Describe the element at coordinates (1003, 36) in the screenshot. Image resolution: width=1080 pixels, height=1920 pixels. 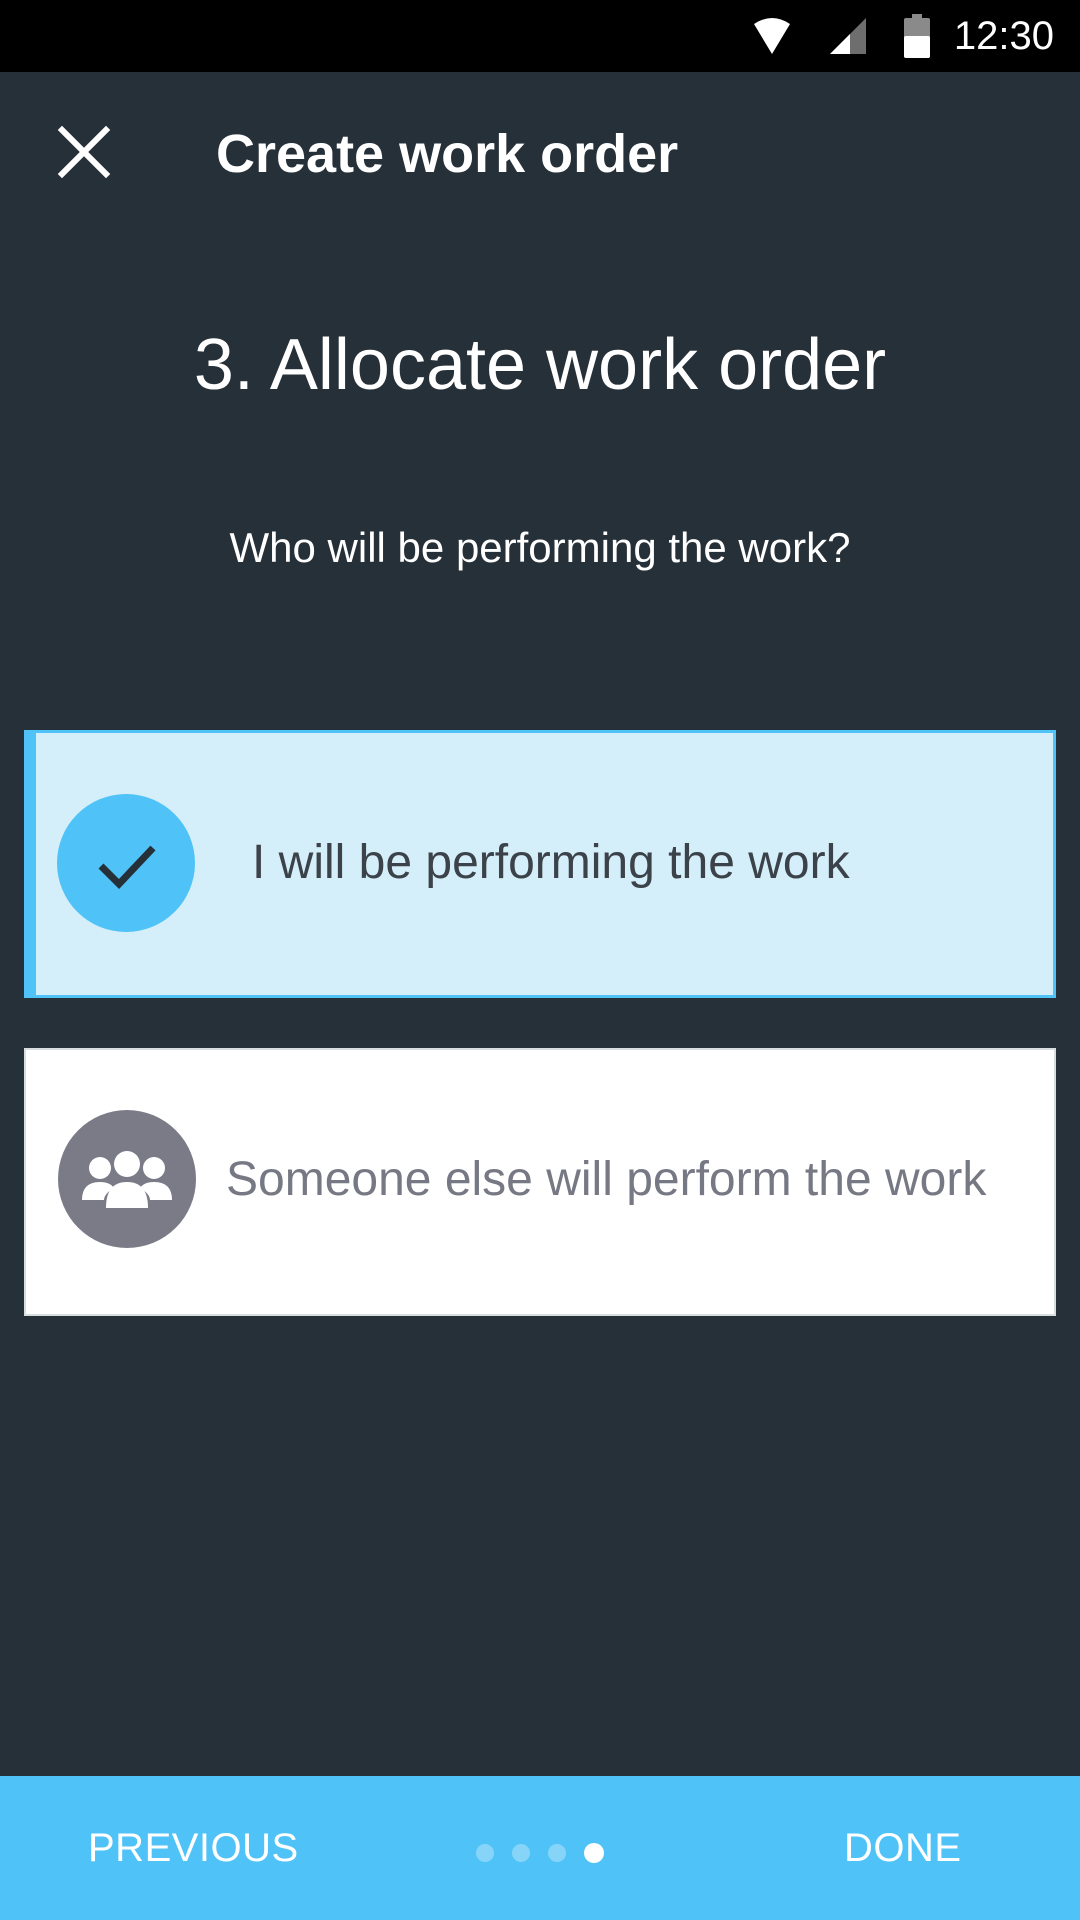
I see `status-time: 12:30` at that location.